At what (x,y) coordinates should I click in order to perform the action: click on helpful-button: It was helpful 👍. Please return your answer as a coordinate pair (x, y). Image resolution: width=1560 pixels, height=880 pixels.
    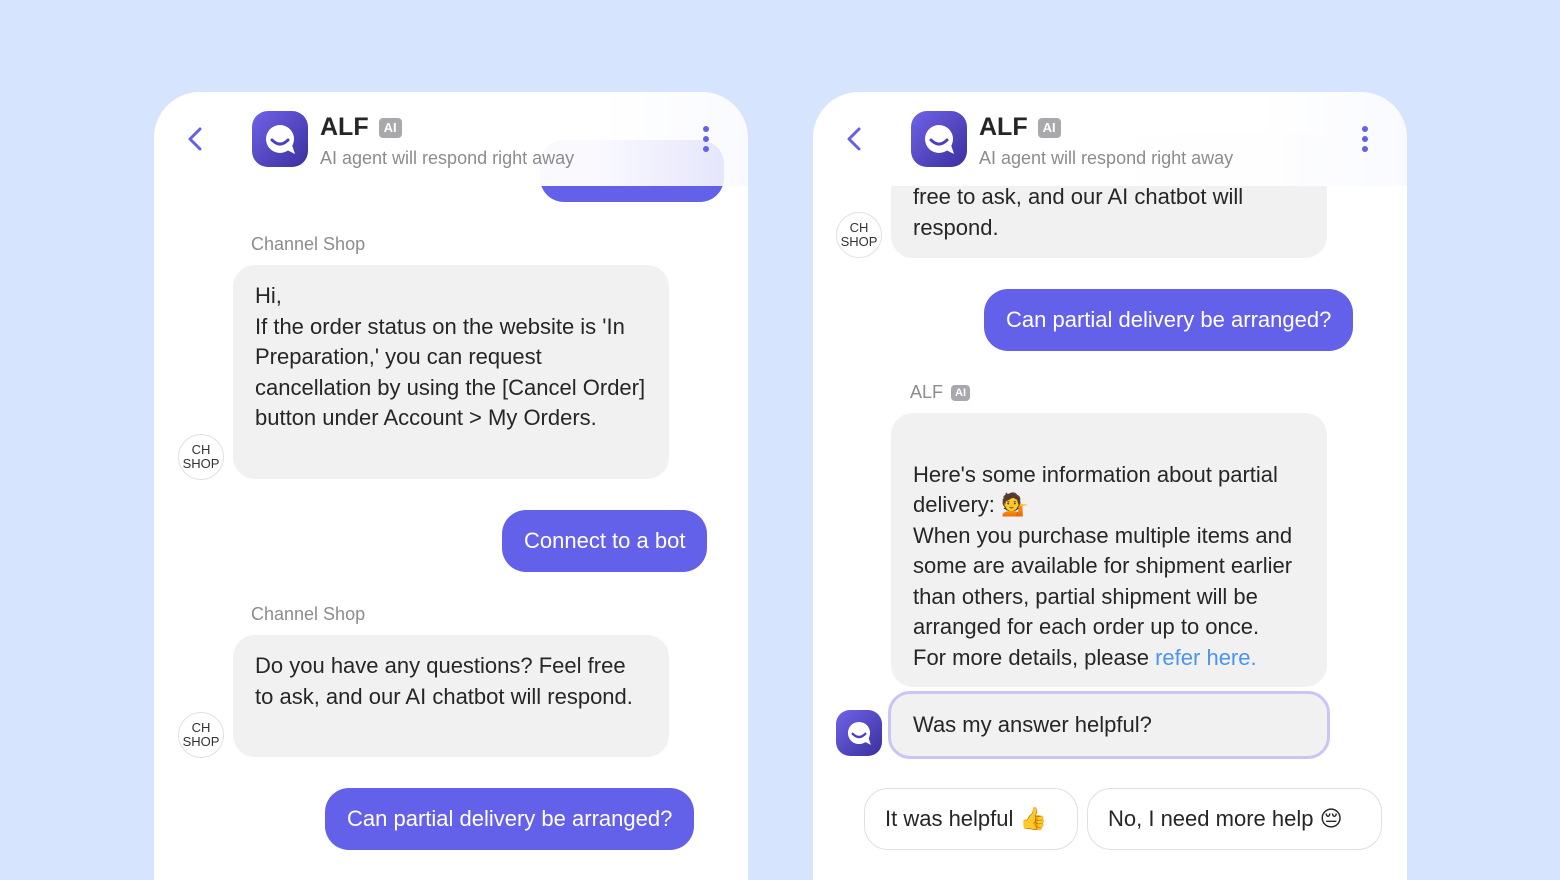
    Looking at the image, I should click on (971, 819).